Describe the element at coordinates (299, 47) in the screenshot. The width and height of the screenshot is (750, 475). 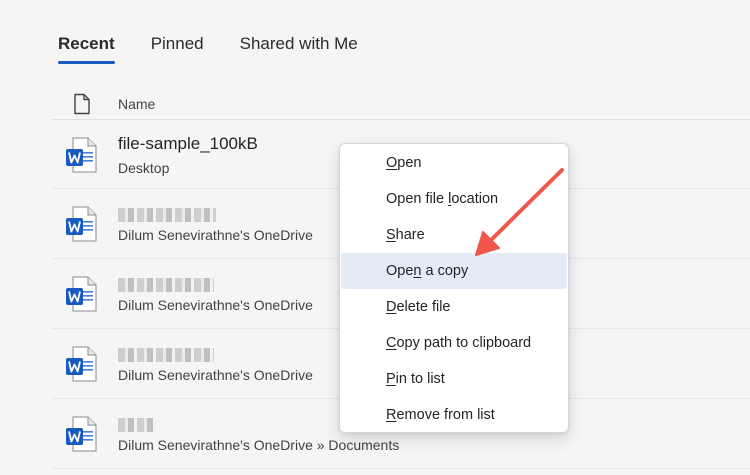
I see `tab-shared-with-me: Shared with Me` at that location.